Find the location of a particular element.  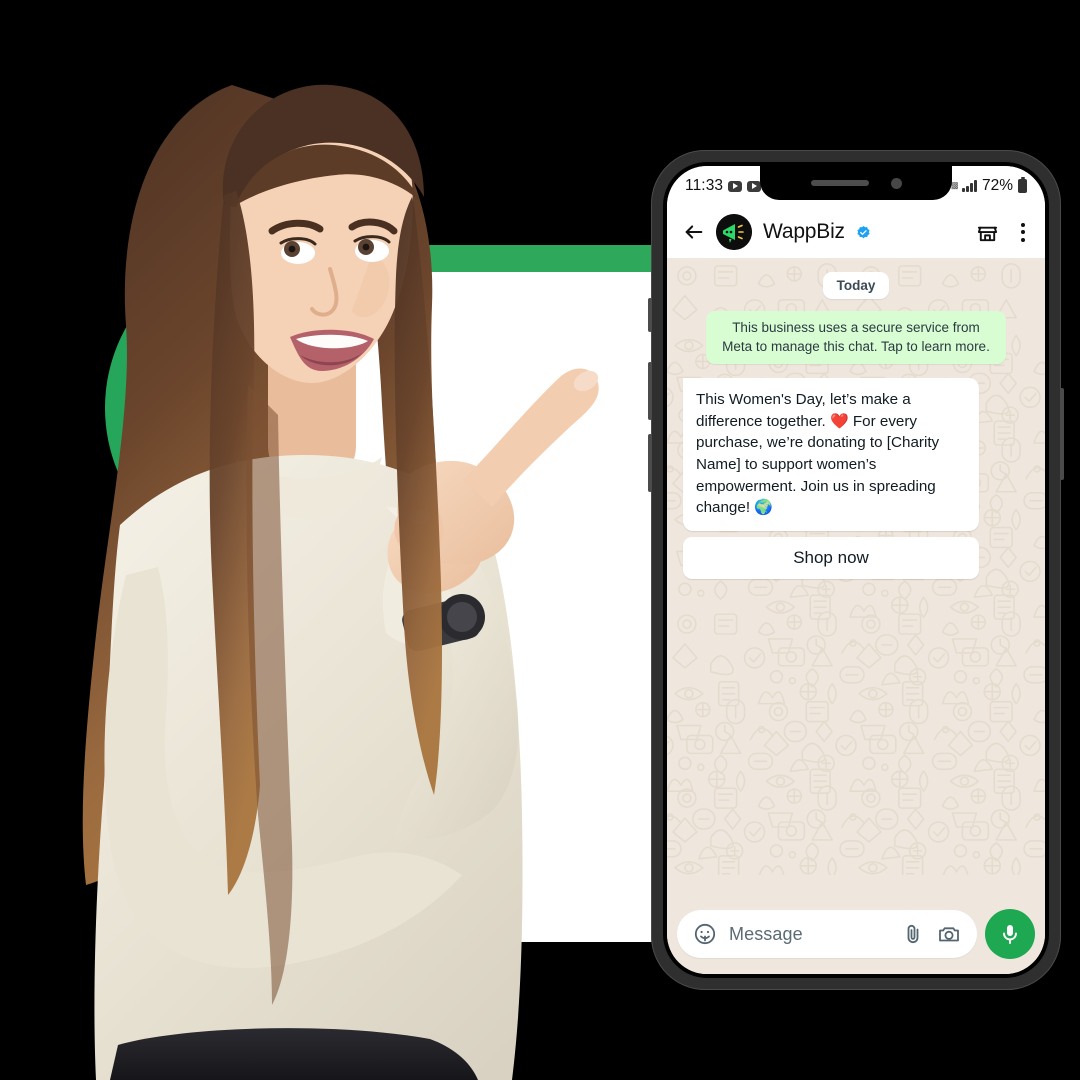

kebab-menu-icon is located at coordinates (1023, 232).